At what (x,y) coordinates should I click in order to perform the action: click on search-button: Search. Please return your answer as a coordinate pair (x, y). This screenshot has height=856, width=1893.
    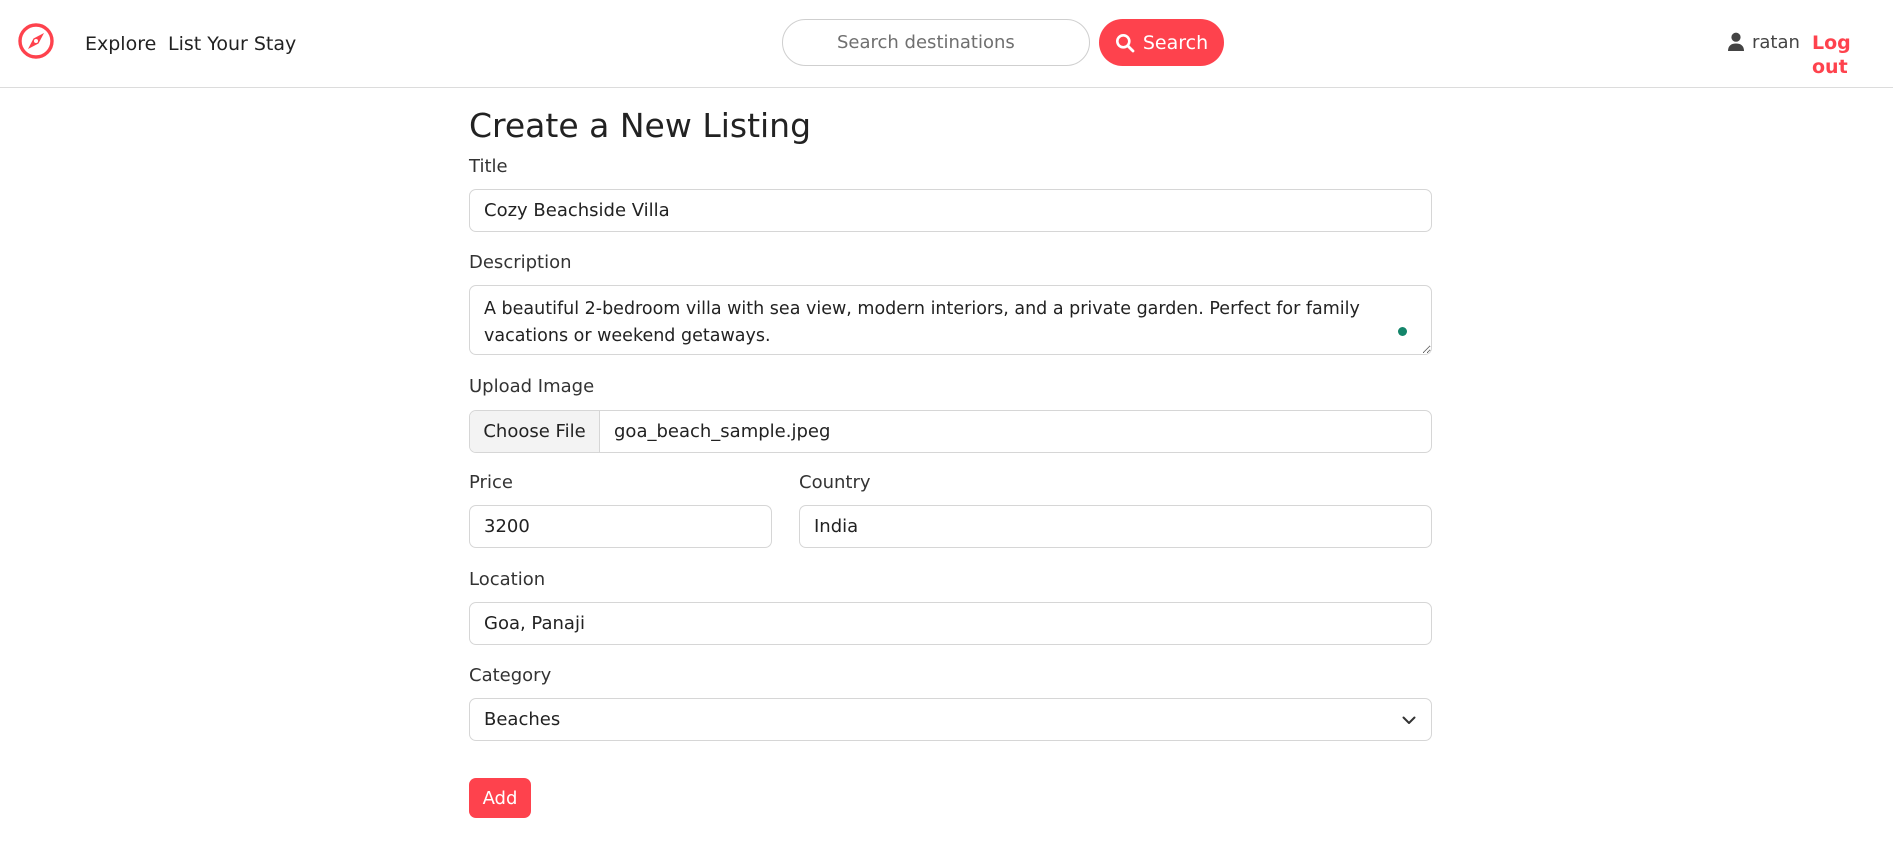
    Looking at the image, I should click on (1161, 42).